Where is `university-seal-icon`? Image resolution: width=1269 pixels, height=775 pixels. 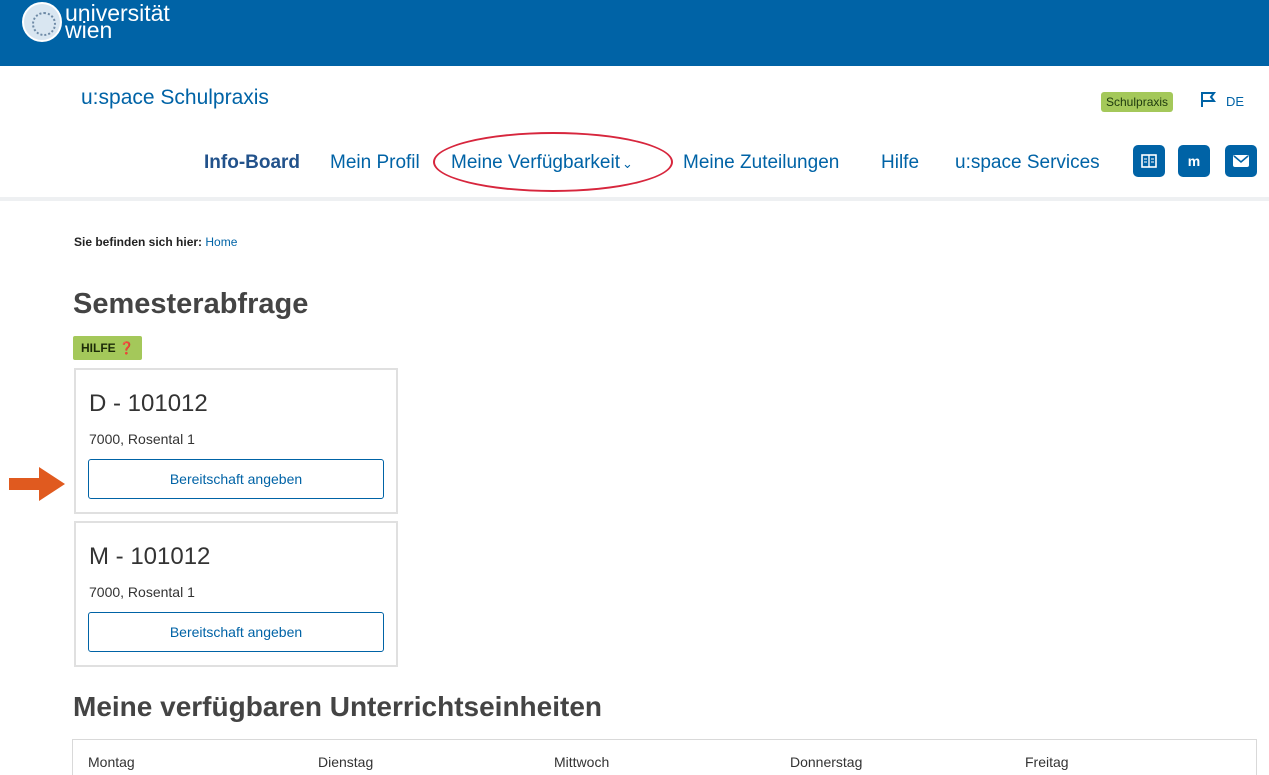
university-seal-icon is located at coordinates (42, 22).